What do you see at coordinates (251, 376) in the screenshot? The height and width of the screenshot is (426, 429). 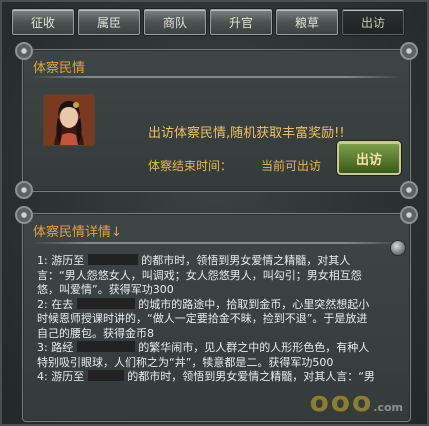 I see `log-entry-text: 的都市时，领悟到男女爱情之精髓，对其人言：“男` at bounding box center [251, 376].